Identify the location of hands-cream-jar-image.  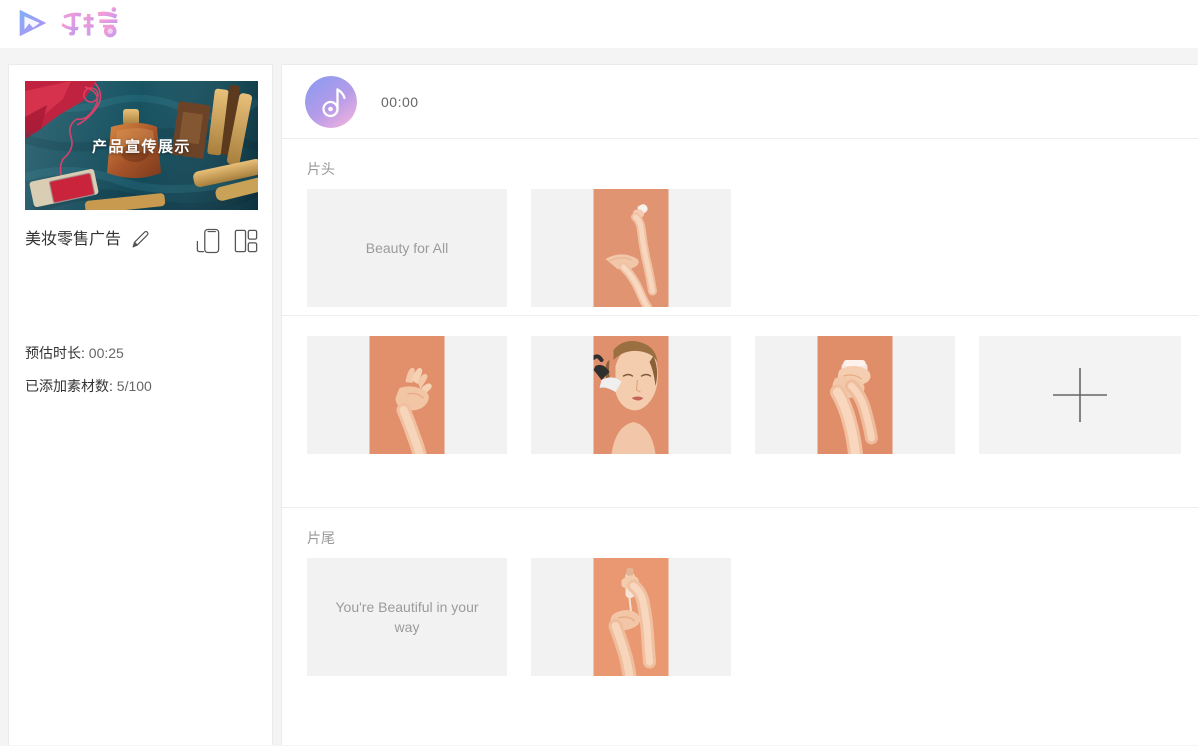
(855, 395).